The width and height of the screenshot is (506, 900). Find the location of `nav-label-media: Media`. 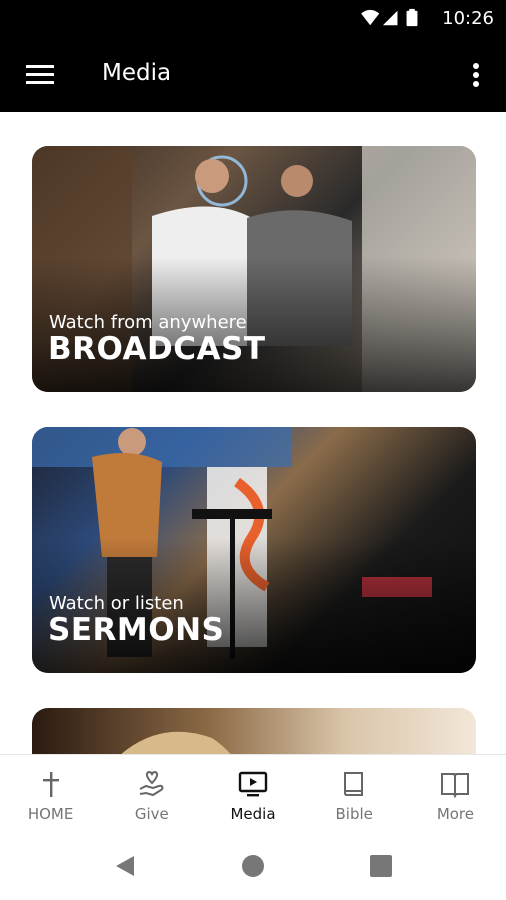

nav-label-media: Media is located at coordinates (253, 814).